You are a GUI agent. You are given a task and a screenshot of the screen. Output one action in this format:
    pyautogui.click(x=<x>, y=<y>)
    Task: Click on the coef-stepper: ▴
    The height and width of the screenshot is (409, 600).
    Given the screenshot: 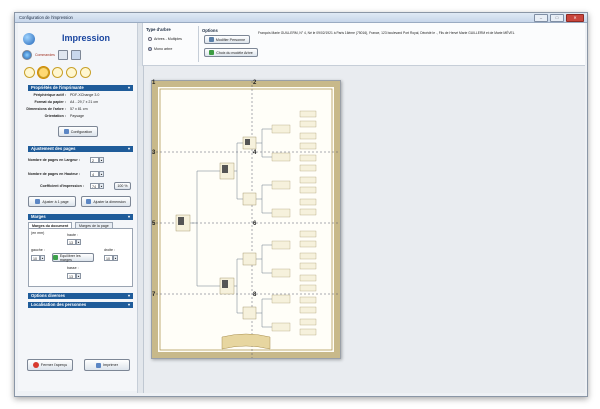 What is the action you would take?
    pyautogui.click(x=101, y=186)
    